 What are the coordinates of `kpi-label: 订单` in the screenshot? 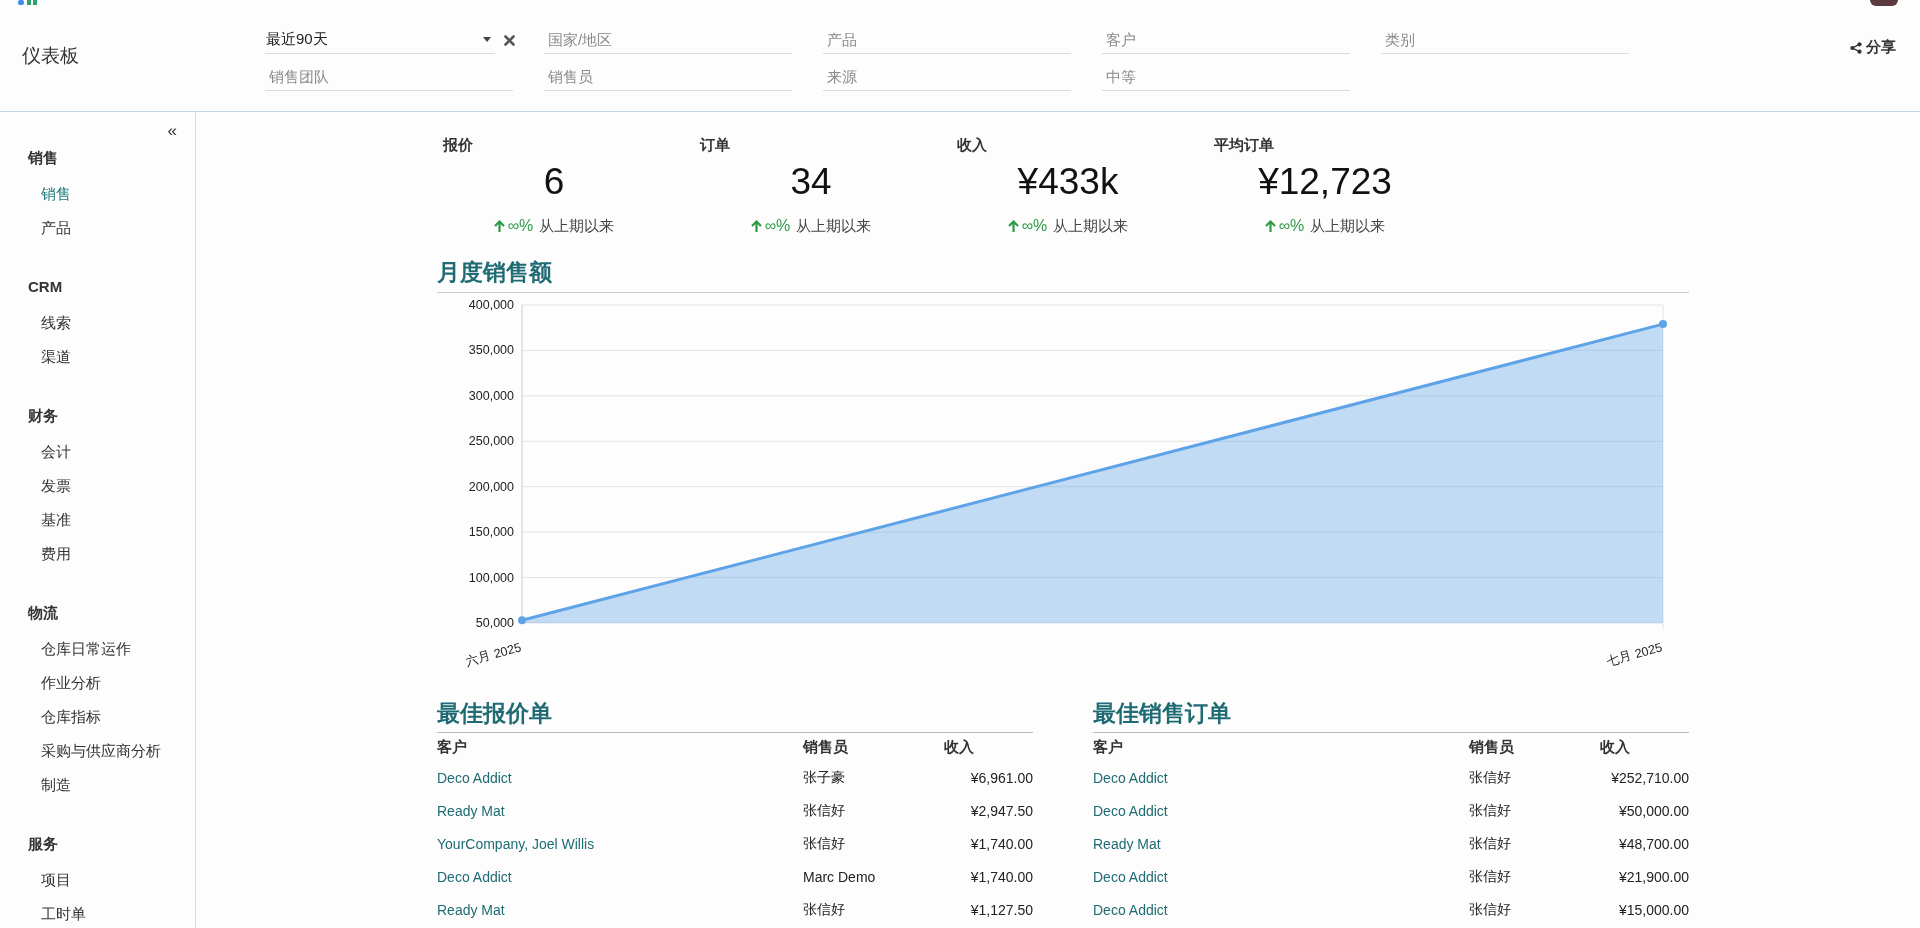 It's located at (715, 145).